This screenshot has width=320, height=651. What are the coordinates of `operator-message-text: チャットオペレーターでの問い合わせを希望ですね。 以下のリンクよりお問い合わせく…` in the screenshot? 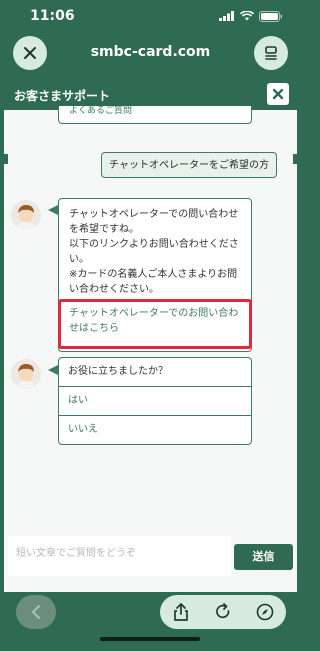 It's located at (154, 252).